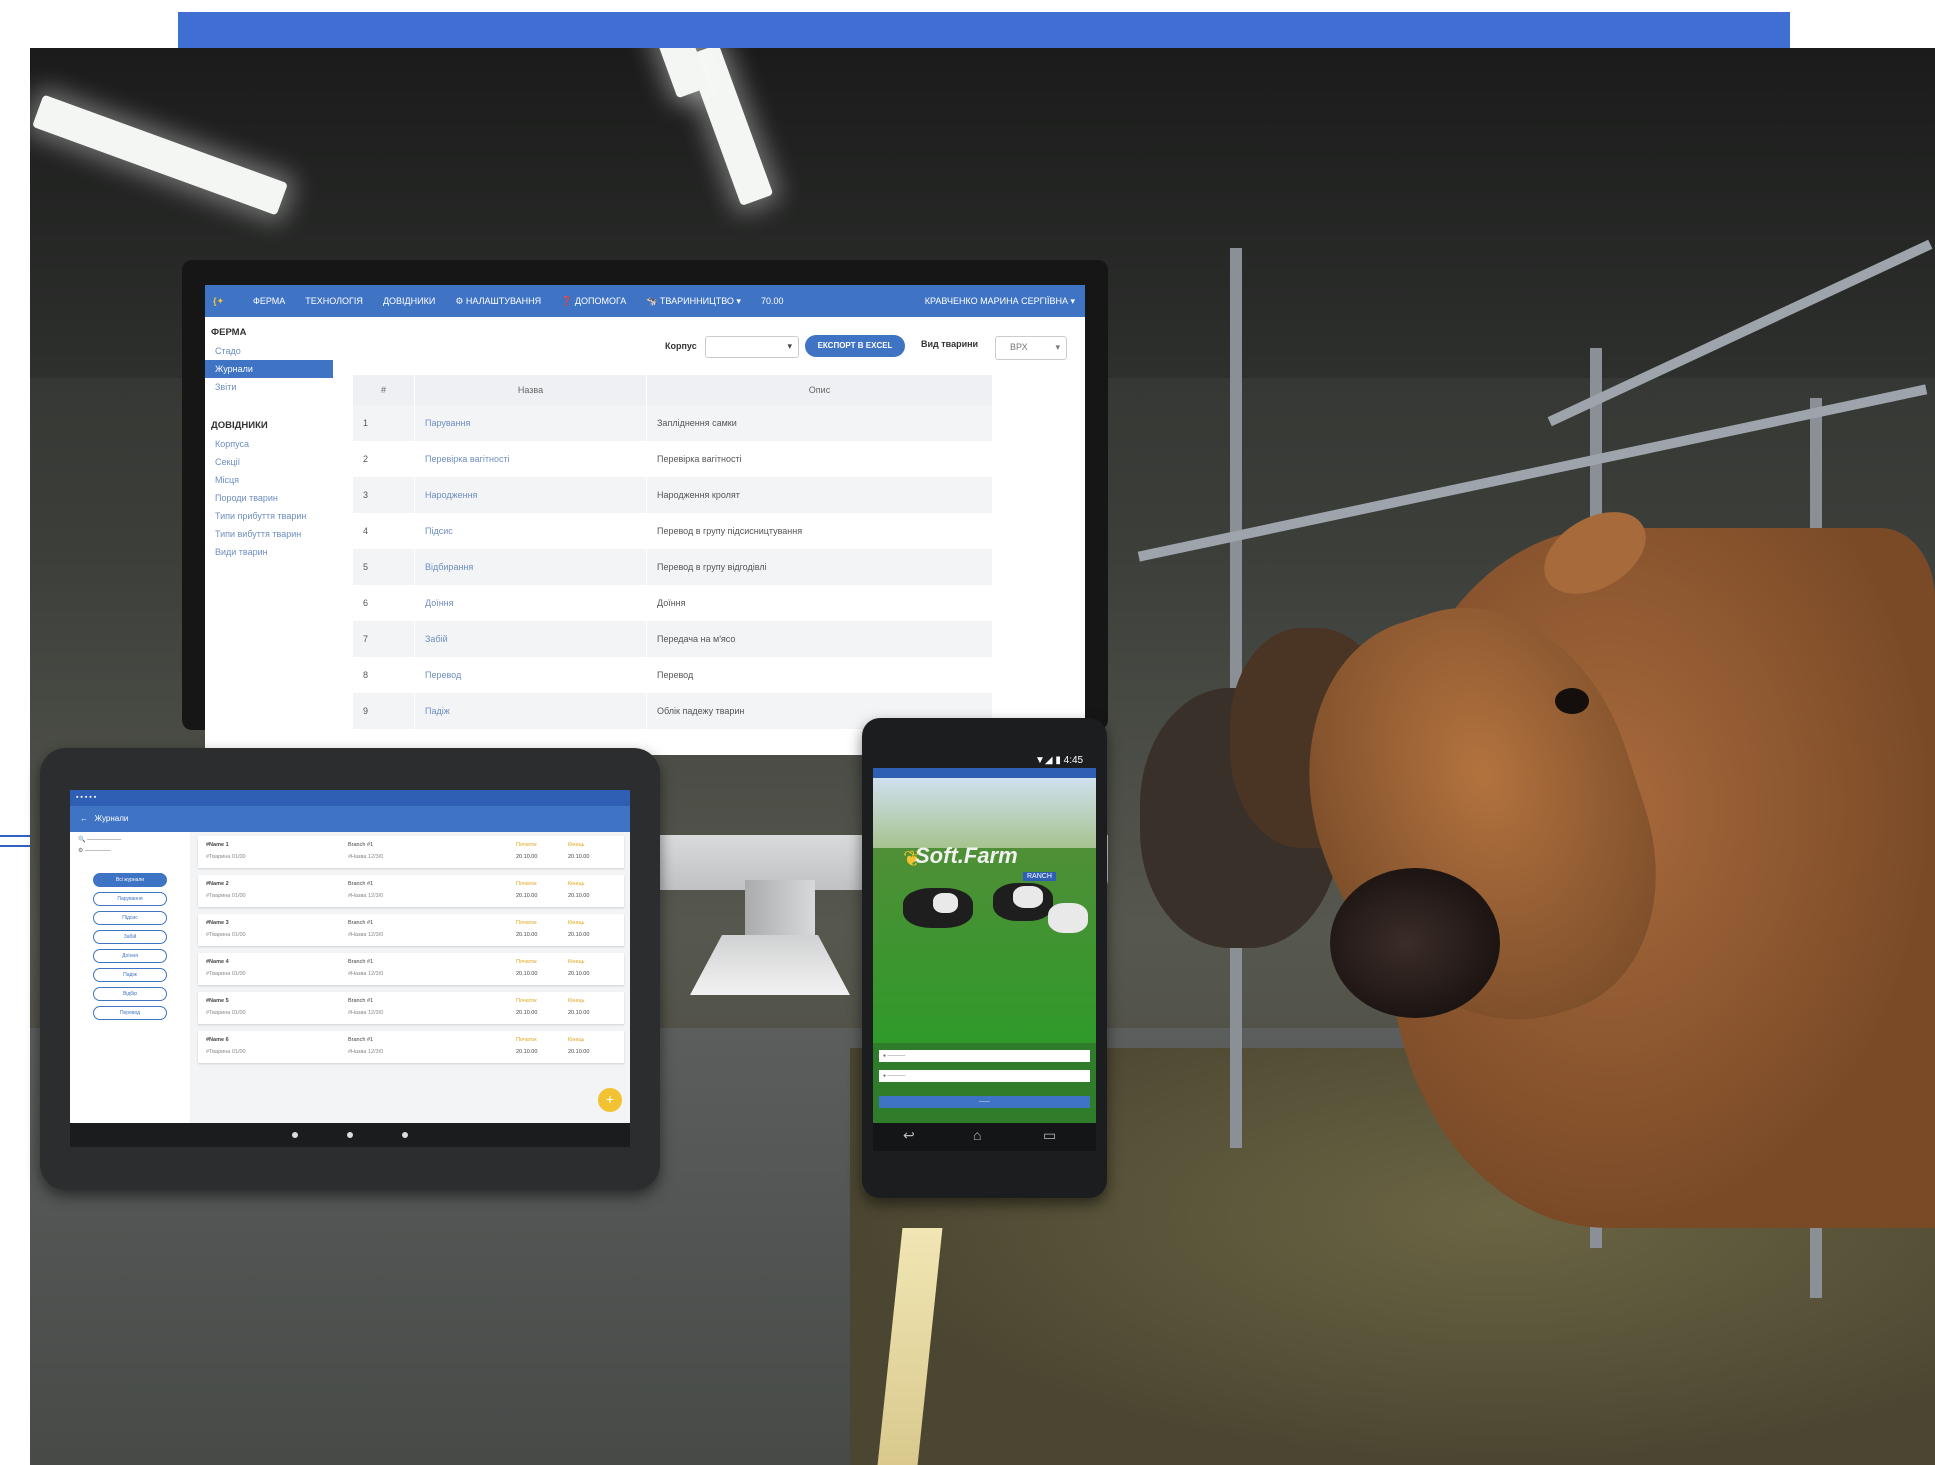 The image size is (1935, 1465). What do you see at coordinates (111, 818) in the screenshot?
I see `tablet-title: Журнали` at bounding box center [111, 818].